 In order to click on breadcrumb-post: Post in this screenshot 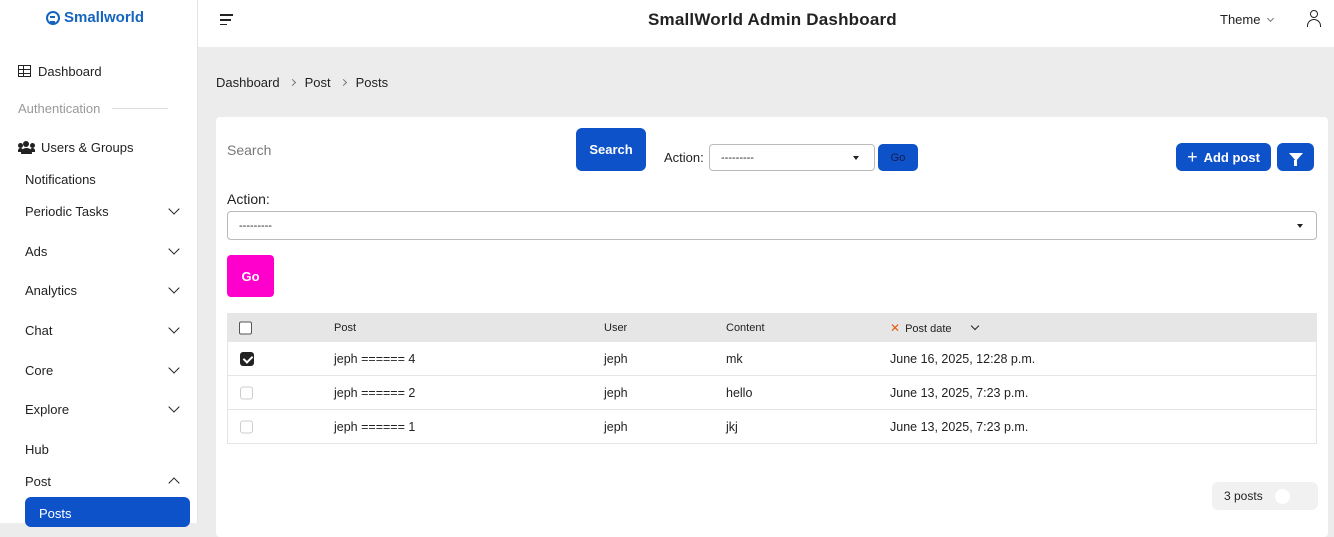, I will do `click(318, 82)`.